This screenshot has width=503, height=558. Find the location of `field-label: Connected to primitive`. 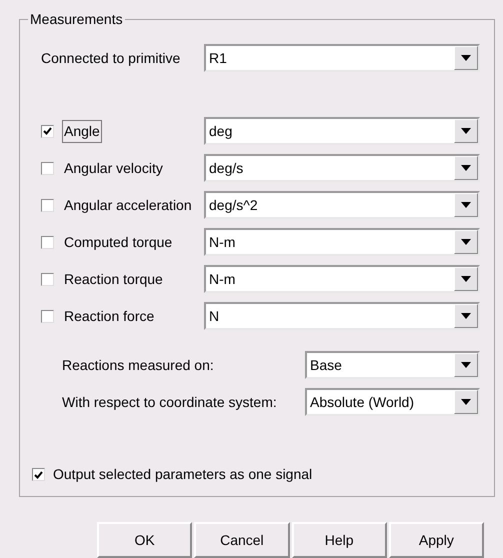

field-label: Connected to primitive is located at coordinates (111, 58).